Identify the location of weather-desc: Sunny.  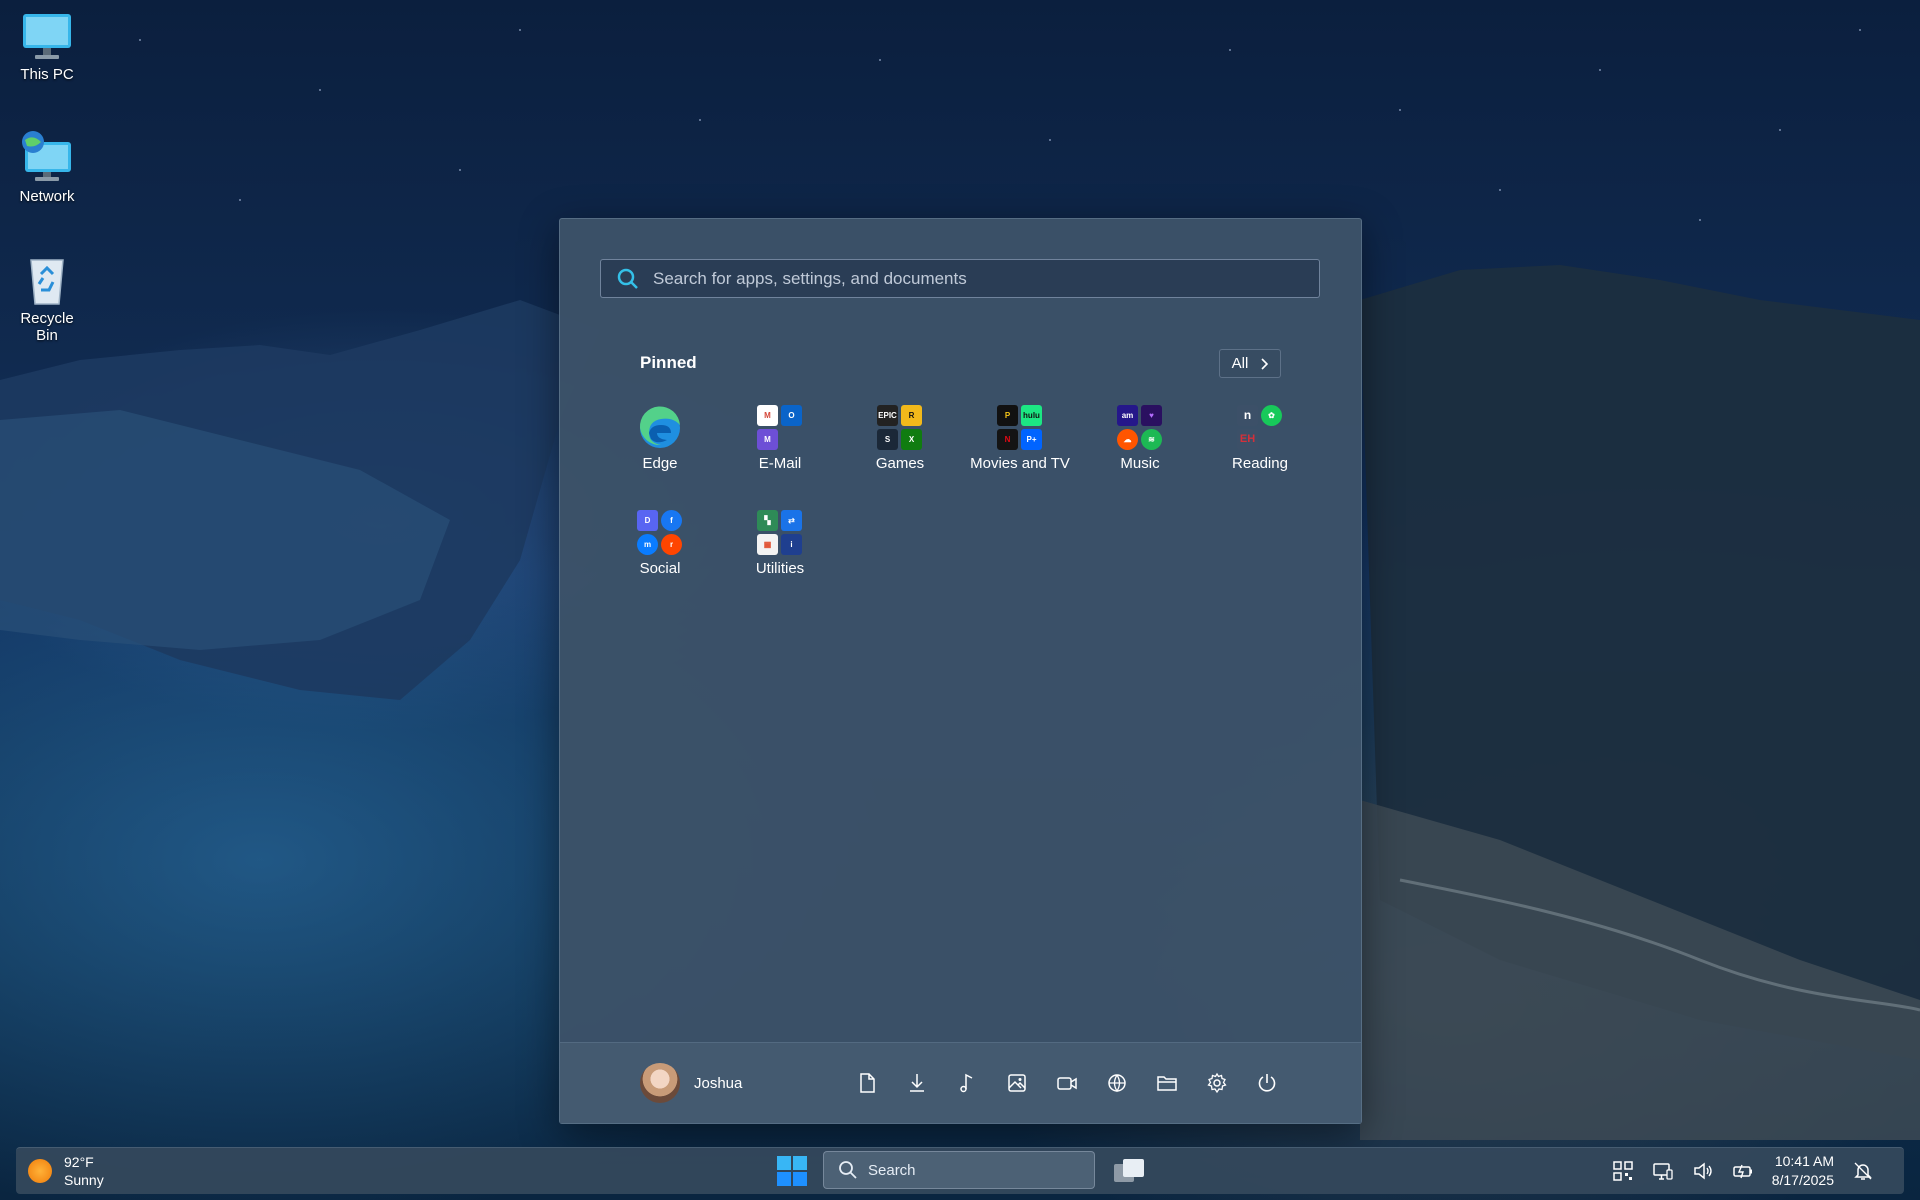
(84, 1180).